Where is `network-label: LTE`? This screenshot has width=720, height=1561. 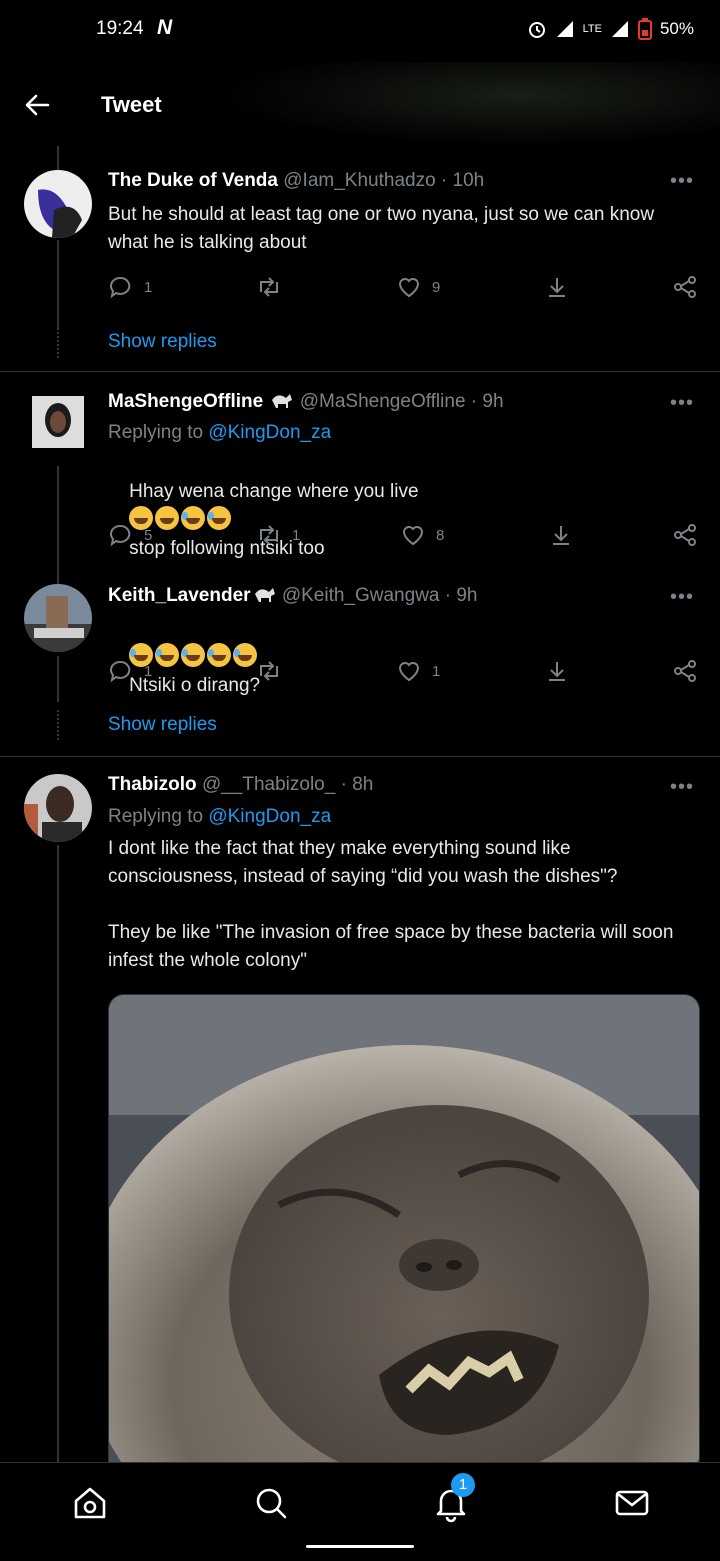 network-label: LTE is located at coordinates (592, 29).